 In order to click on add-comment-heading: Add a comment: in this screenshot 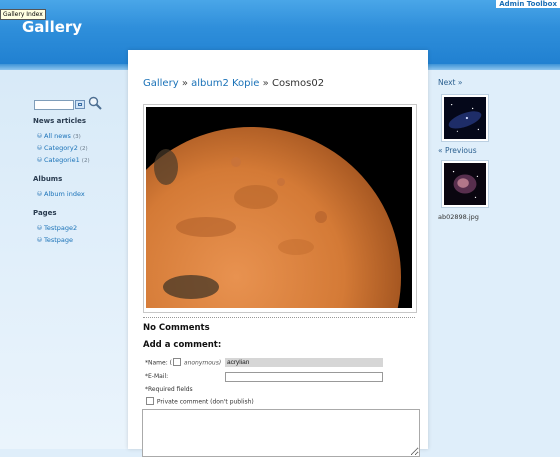, I will do `click(182, 345)`.